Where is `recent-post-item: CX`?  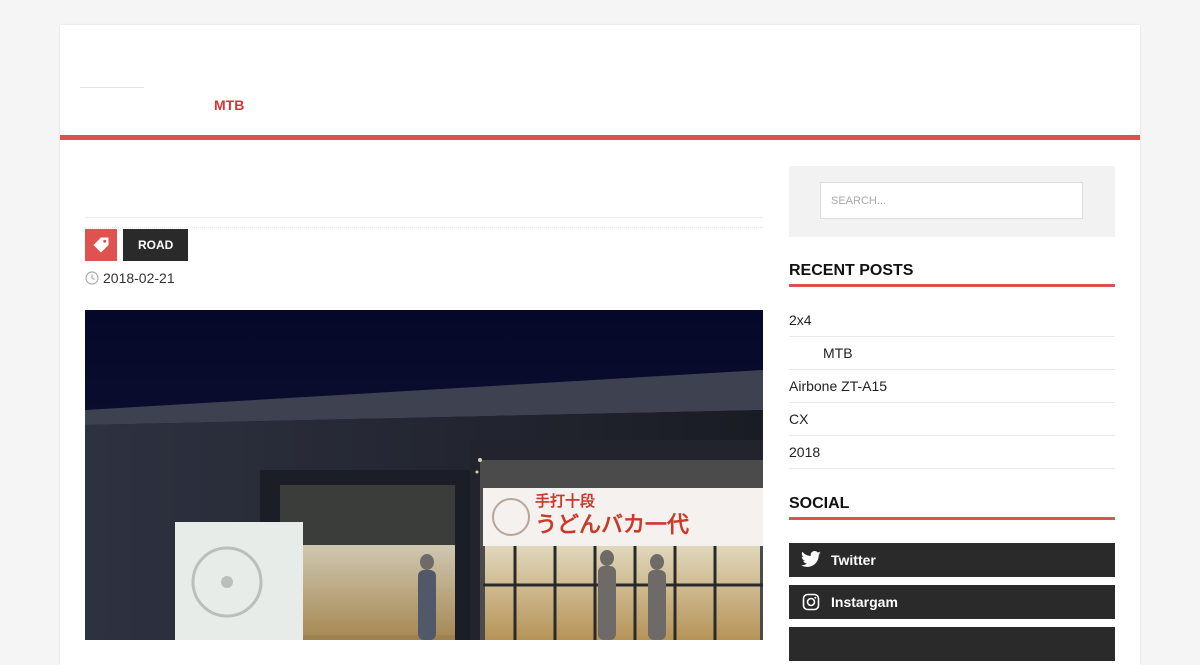 recent-post-item: CX is located at coordinates (952, 419).